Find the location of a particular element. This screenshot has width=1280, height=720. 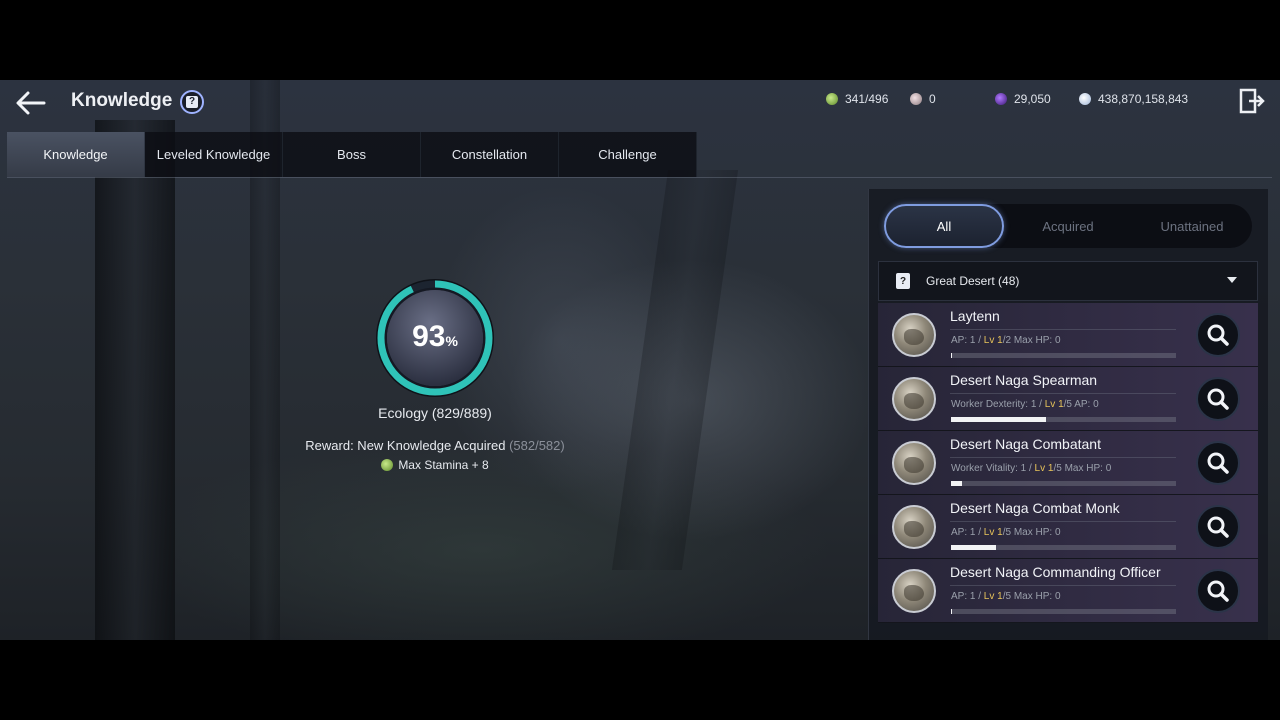

currency-energy: 341/496 is located at coordinates (857, 99).